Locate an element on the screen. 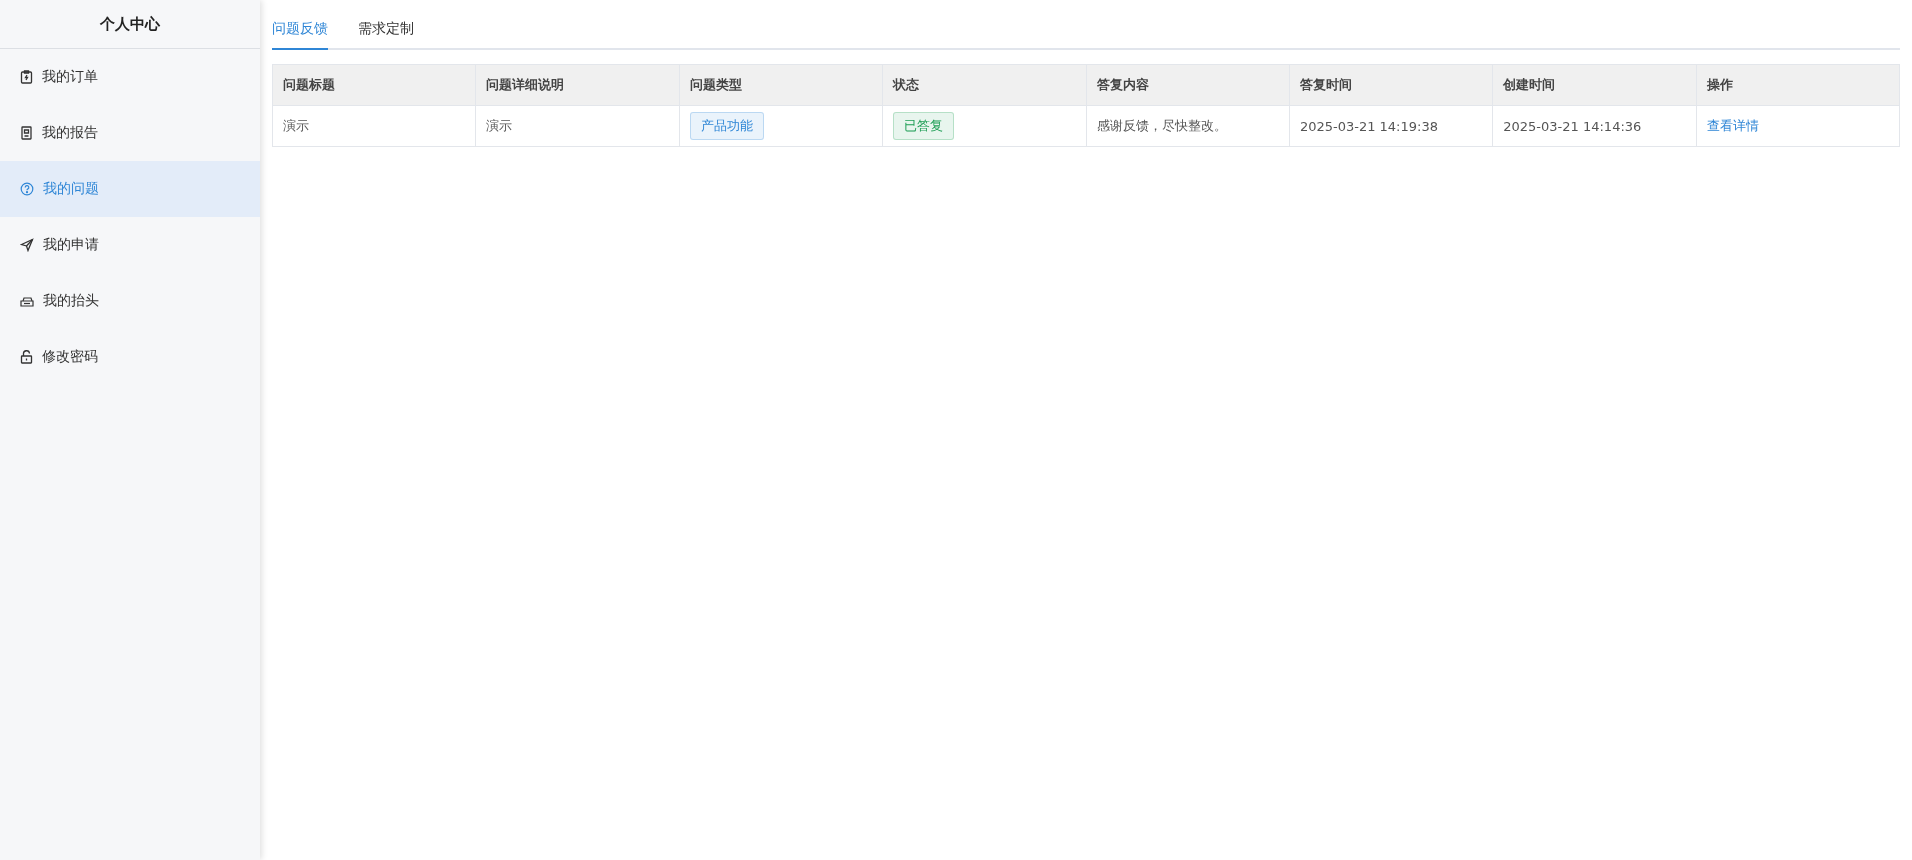 The width and height of the screenshot is (1912, 860). tab: 需求定制 is located at coordinates (386, 32).